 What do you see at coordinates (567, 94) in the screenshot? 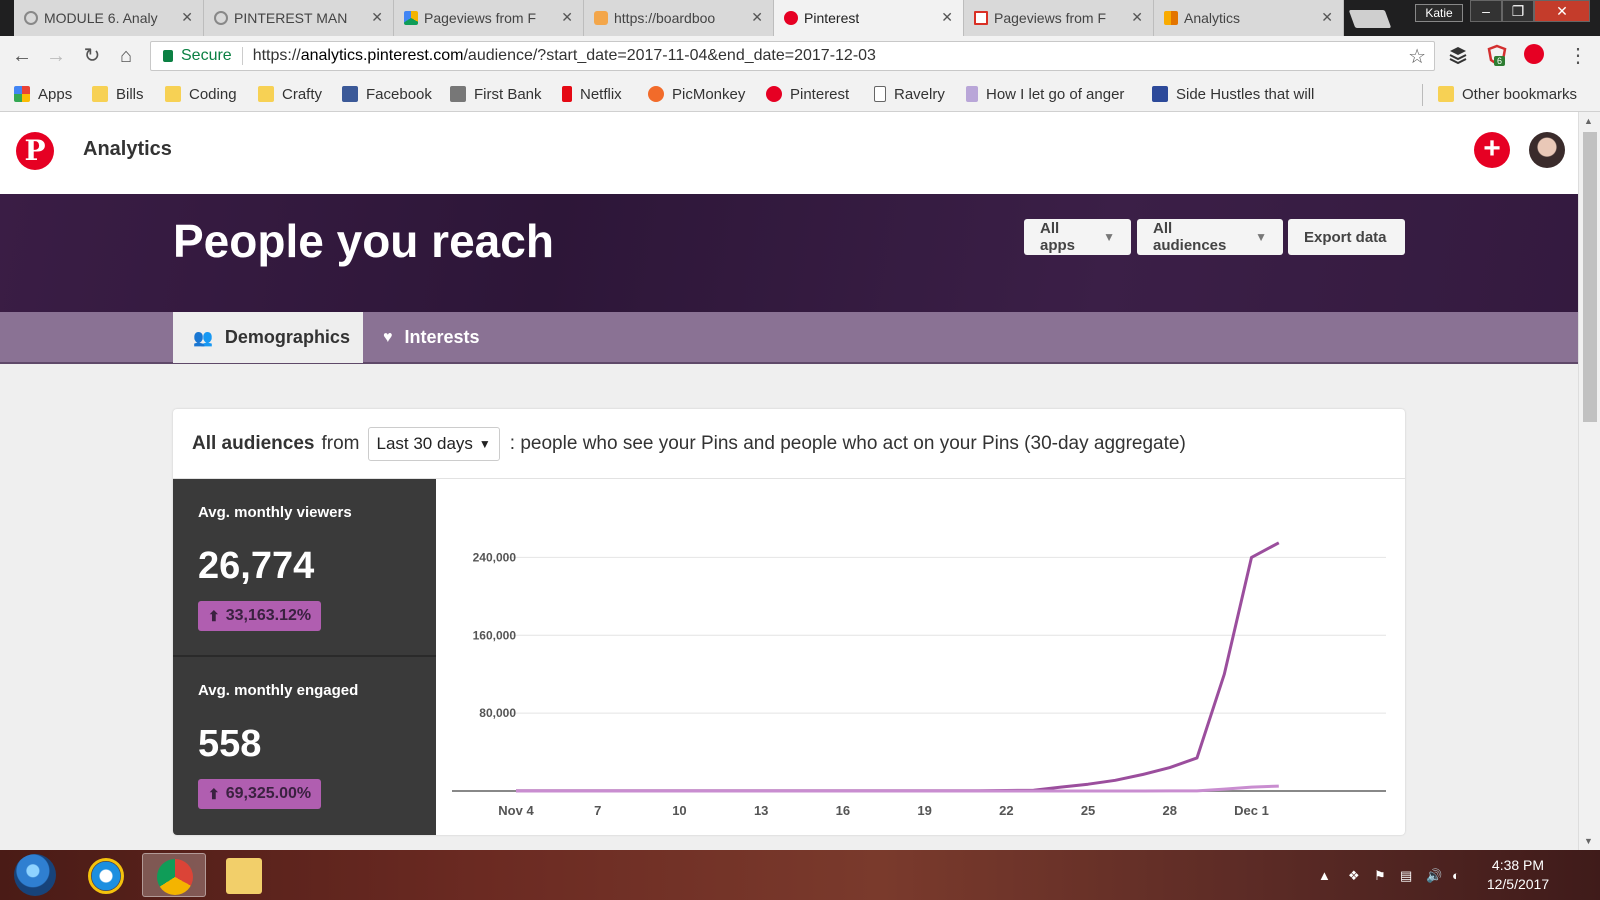
I see `netflix-icon` at bounding box center [567, 94].